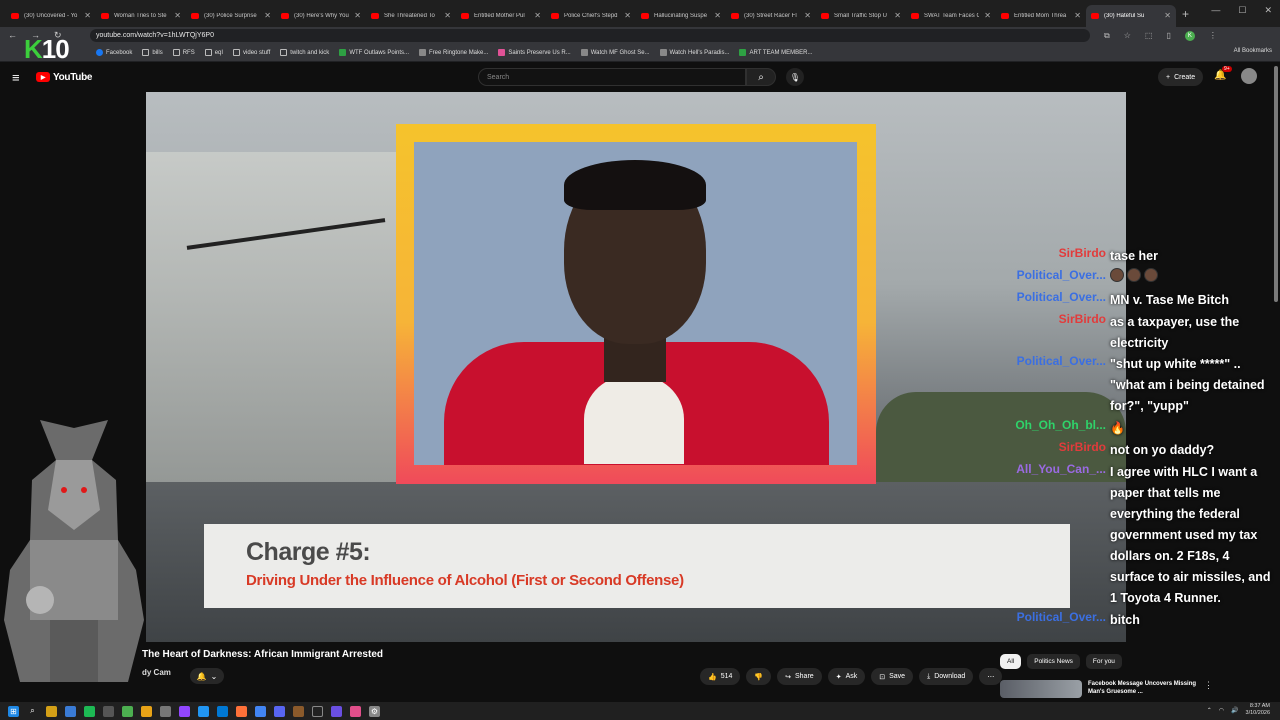 Image resolution: width=1280 pixels, height=720 pixels. Describe the element at coordinates (13, 711) in the screenshot. I see `start-icon: ⊞` at that location.